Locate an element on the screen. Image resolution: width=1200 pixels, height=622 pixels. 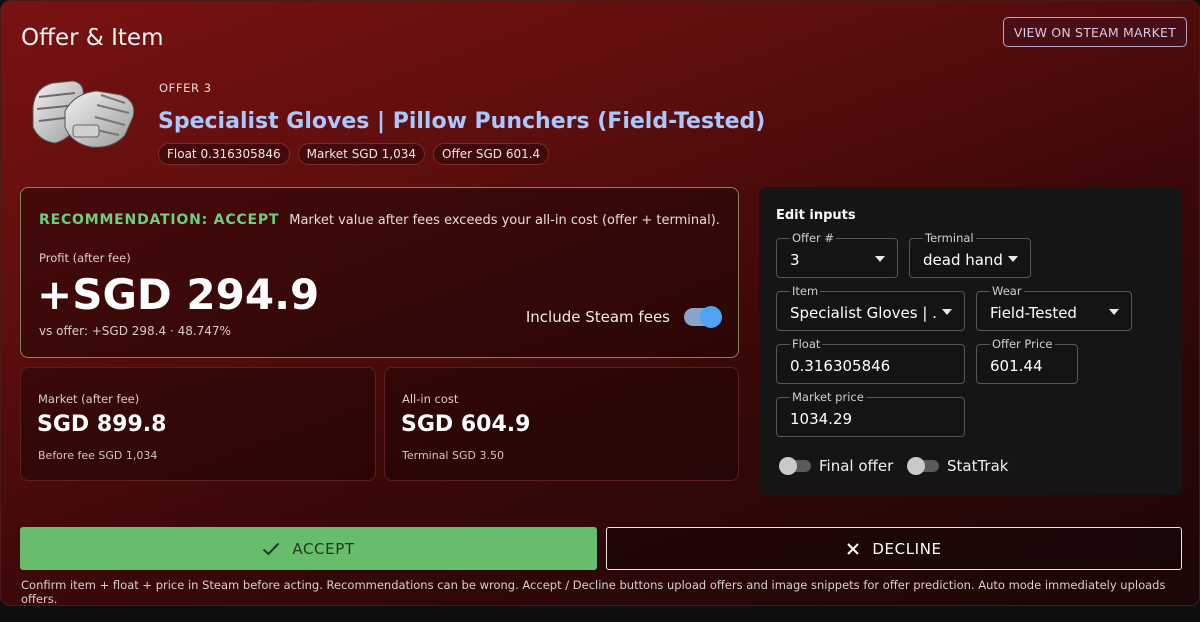
market-price-pill: Market SGD 1,034 is located at coordinates (361, 154).